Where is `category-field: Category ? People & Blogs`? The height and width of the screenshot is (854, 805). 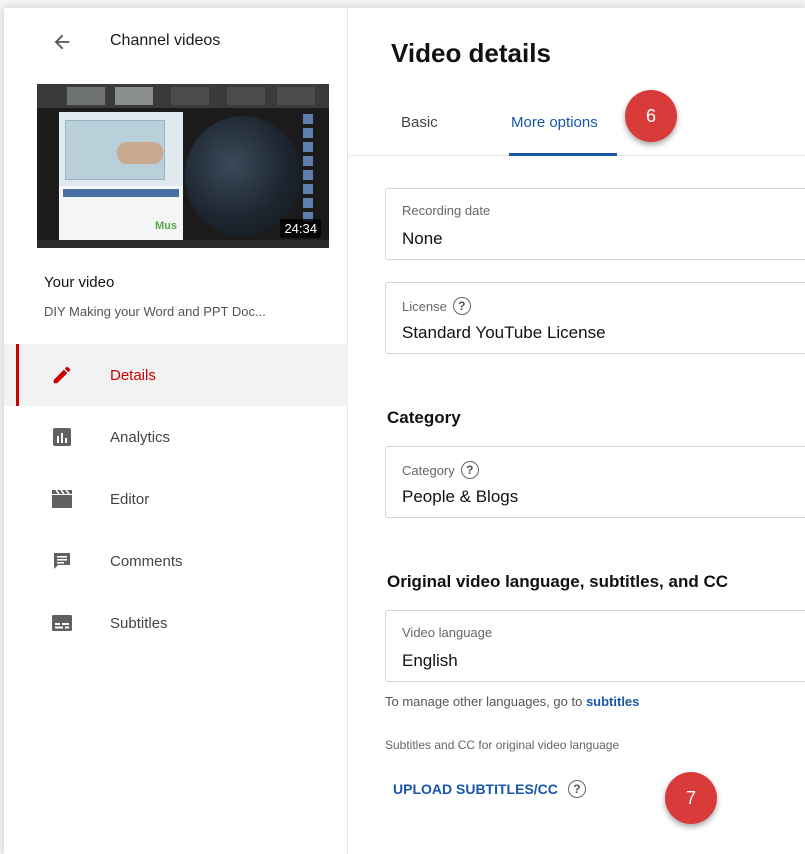 category-field: Category ? People & Blogs is located at coordinates (595, 482).